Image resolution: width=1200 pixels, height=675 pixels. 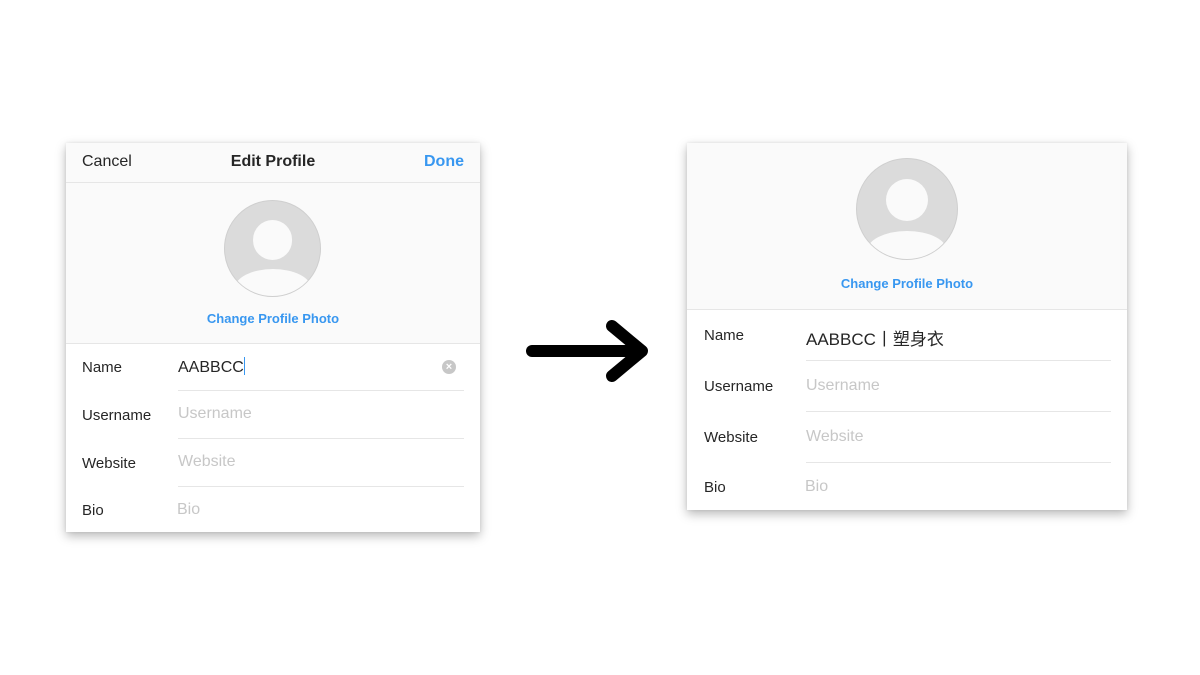 I want to click on name-input: AABBCC, so click(x=211, y=367).